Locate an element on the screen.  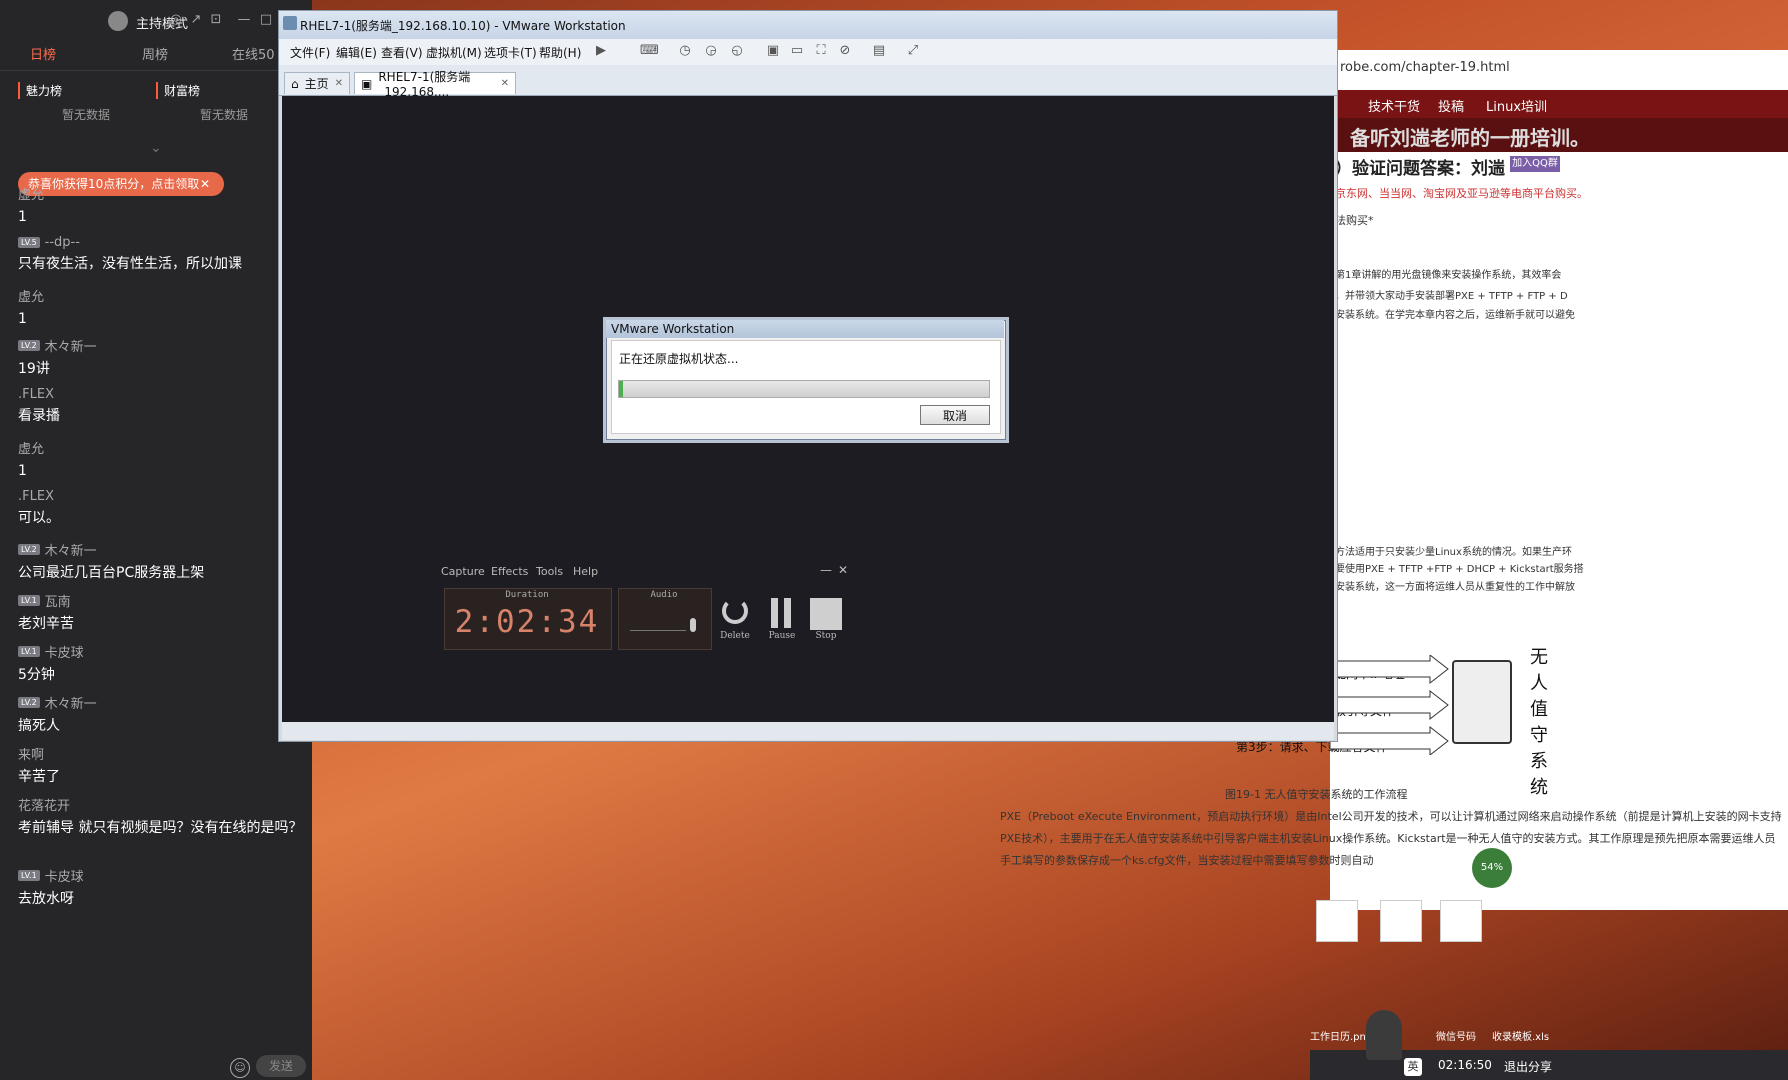
vm-statusbar is located at coordinates (808, 731).